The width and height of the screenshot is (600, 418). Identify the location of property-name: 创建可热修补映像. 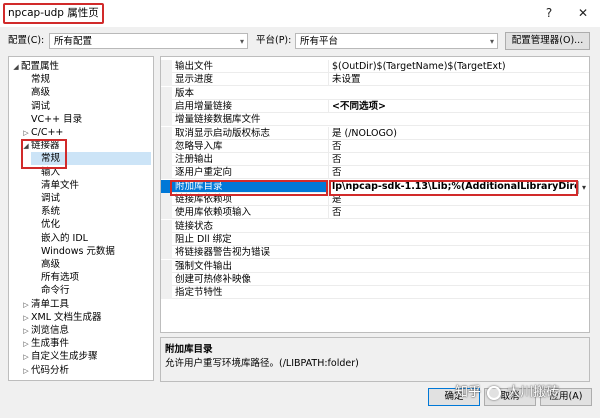
(213, 279).